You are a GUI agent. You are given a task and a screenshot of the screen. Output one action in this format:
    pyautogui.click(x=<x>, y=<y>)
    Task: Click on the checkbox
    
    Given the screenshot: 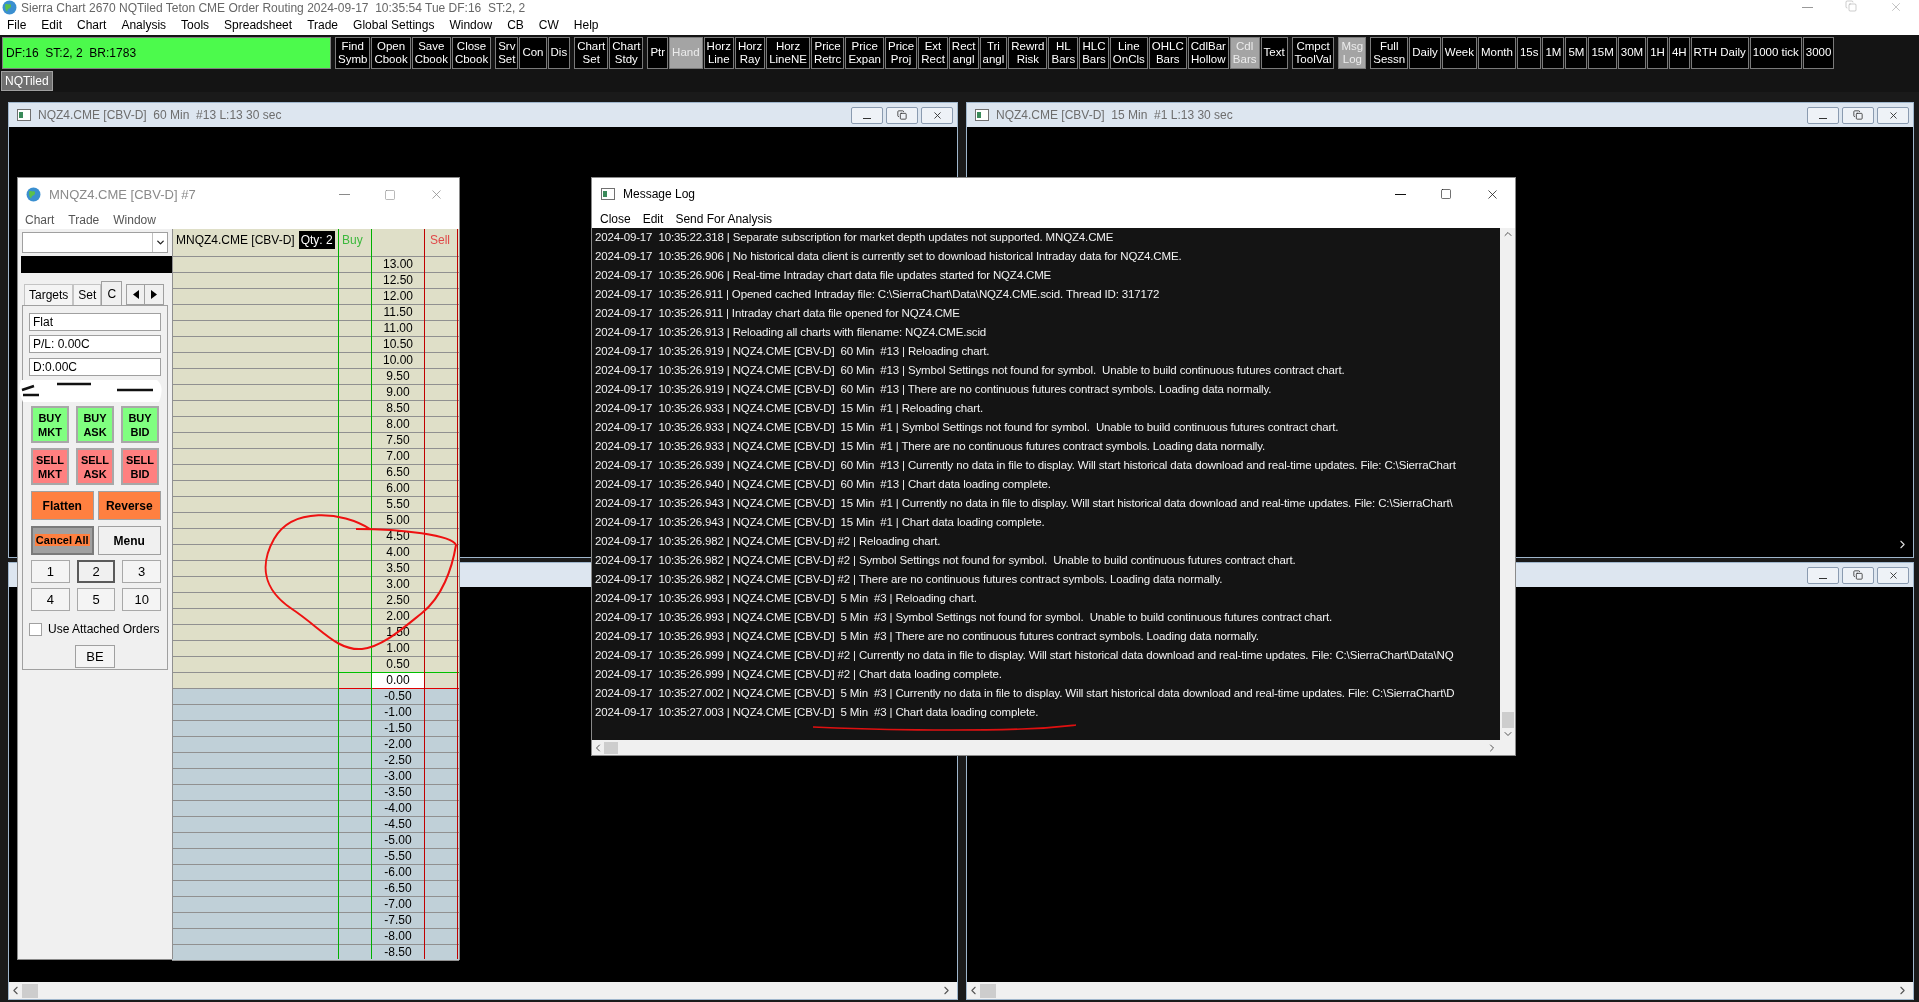 What is the action you would take?
    pyautogui.click(x=35, y=629)
    